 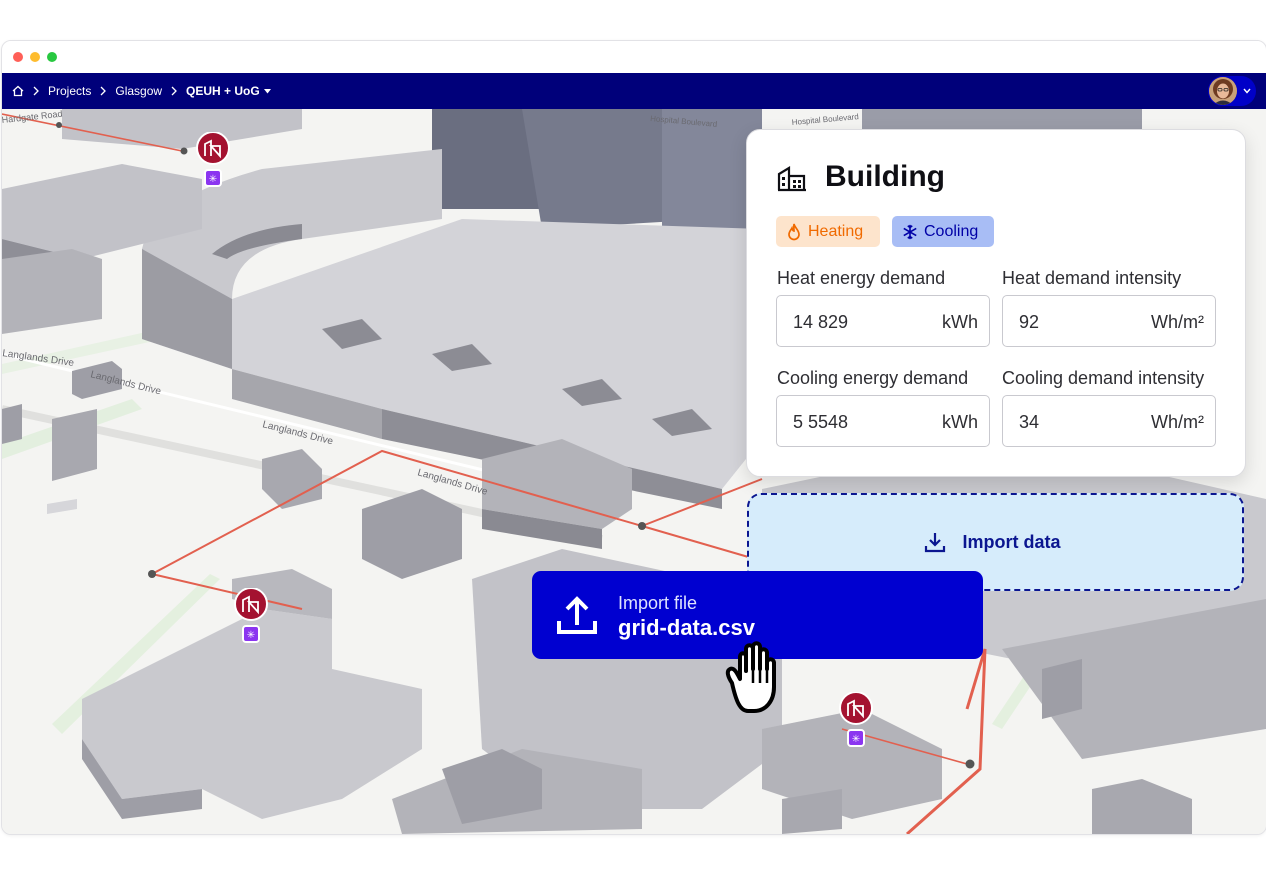 I want to click on cool-energy-label: Cooling energy demand, so click(x=873, y=378).